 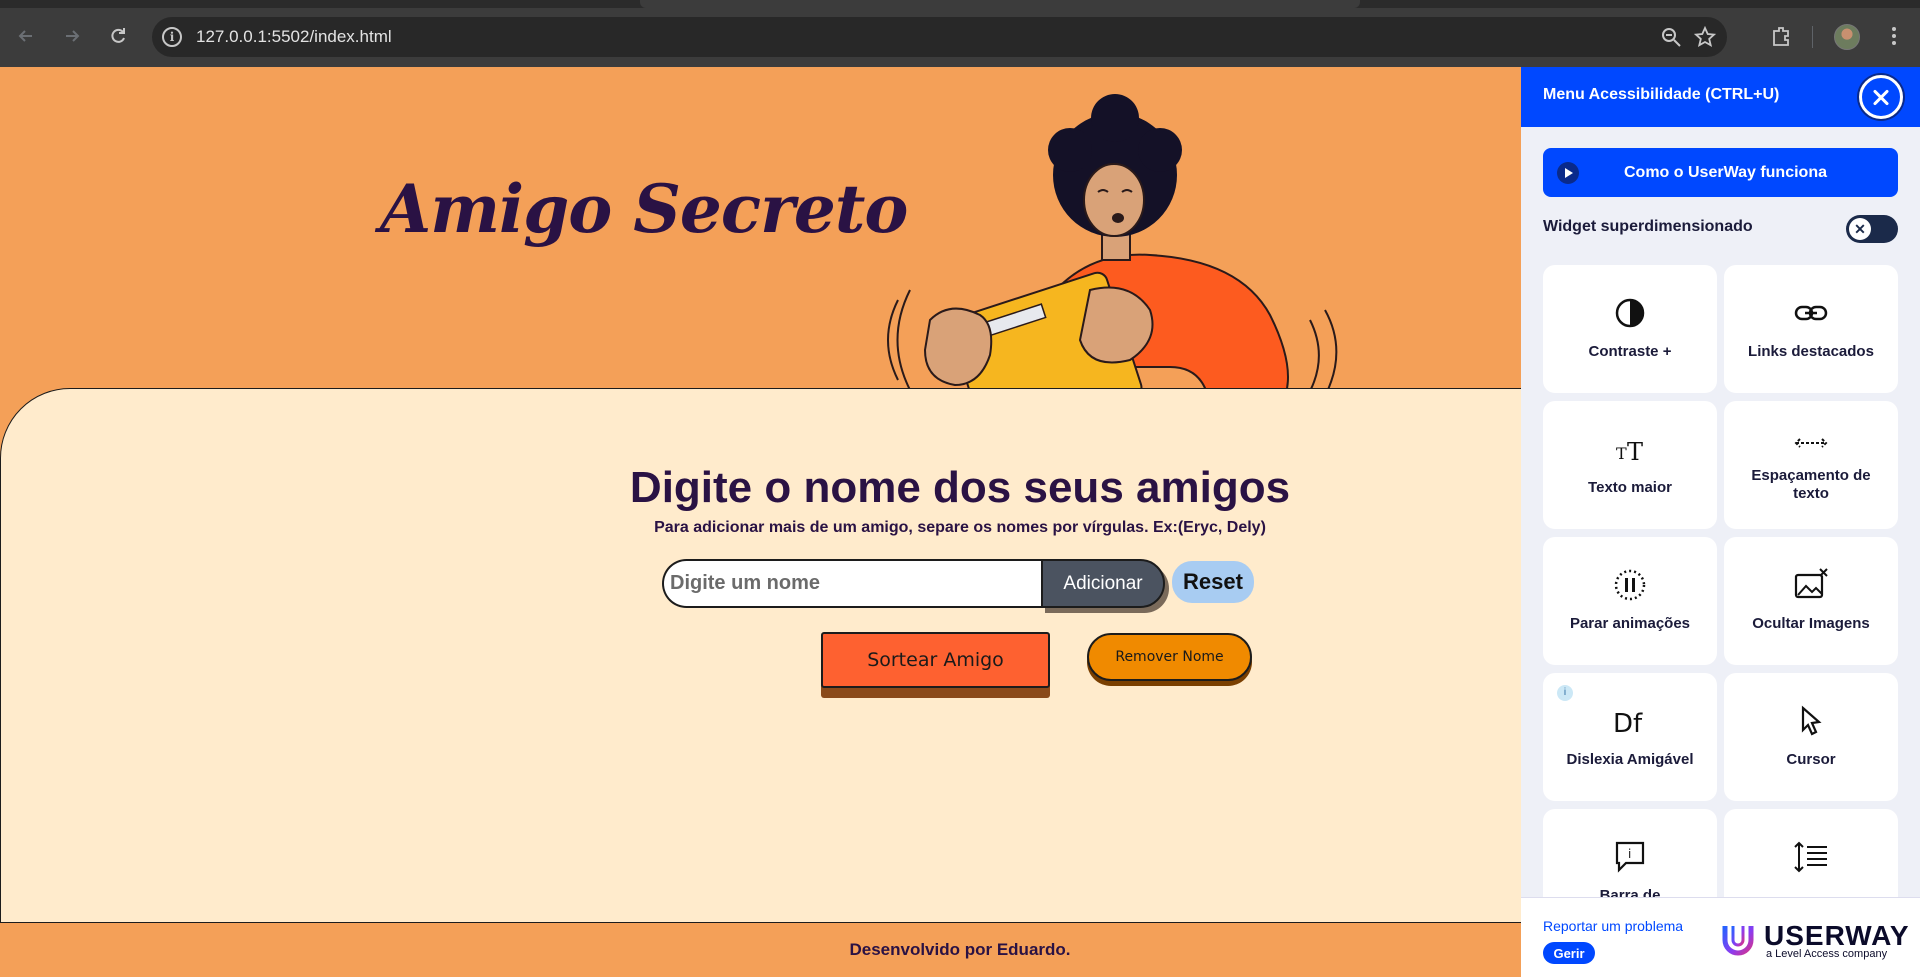 I want to click on tile-dyslexia-friendly: i Df Dislexia Amigável, so click(x=1630, y=737).